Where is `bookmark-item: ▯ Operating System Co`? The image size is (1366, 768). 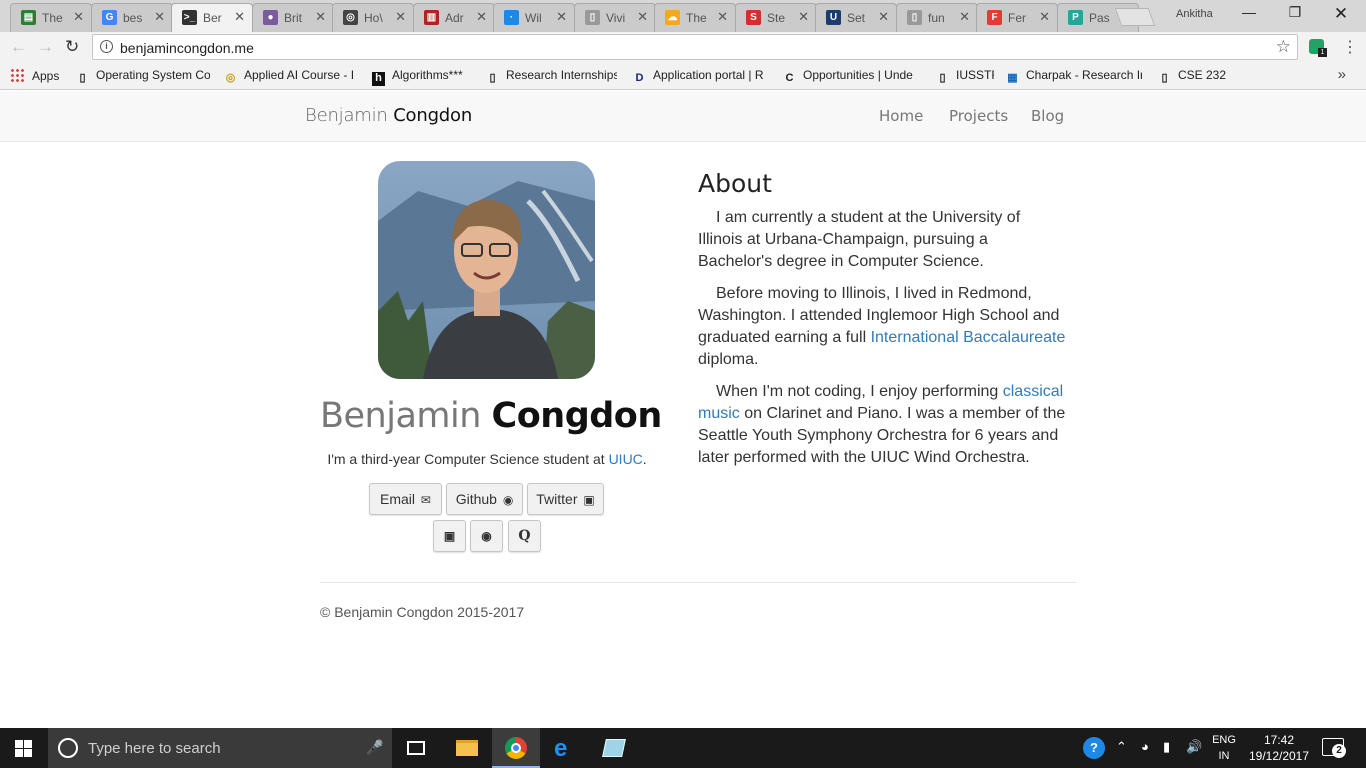
bookmark-item: ▯ Operating System Co is located at coordinates (143, 76).